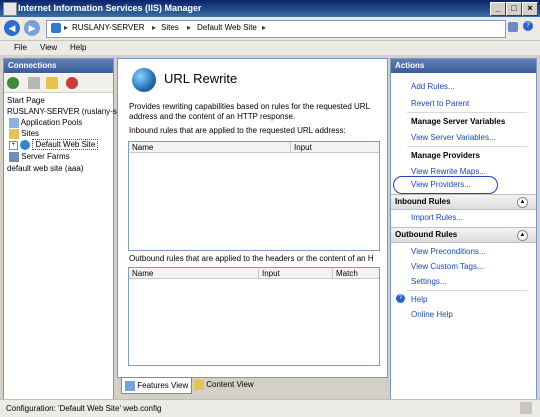 The width and height of the screenshot is (540, 417). Describe the element at coordinates (432, 314) in the screenshot. I see `online-help-link: Online Help` at that location.